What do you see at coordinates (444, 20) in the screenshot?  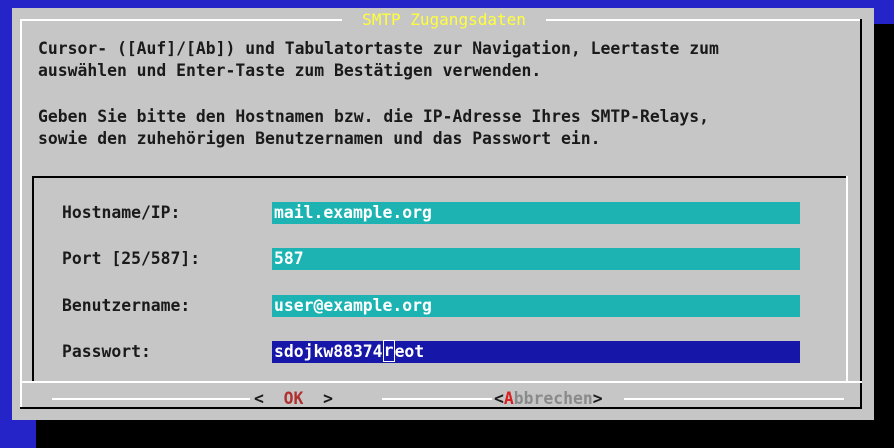 I see `dialog-title: SMTP Zugangsdaten` at bounding box center [444, 20].